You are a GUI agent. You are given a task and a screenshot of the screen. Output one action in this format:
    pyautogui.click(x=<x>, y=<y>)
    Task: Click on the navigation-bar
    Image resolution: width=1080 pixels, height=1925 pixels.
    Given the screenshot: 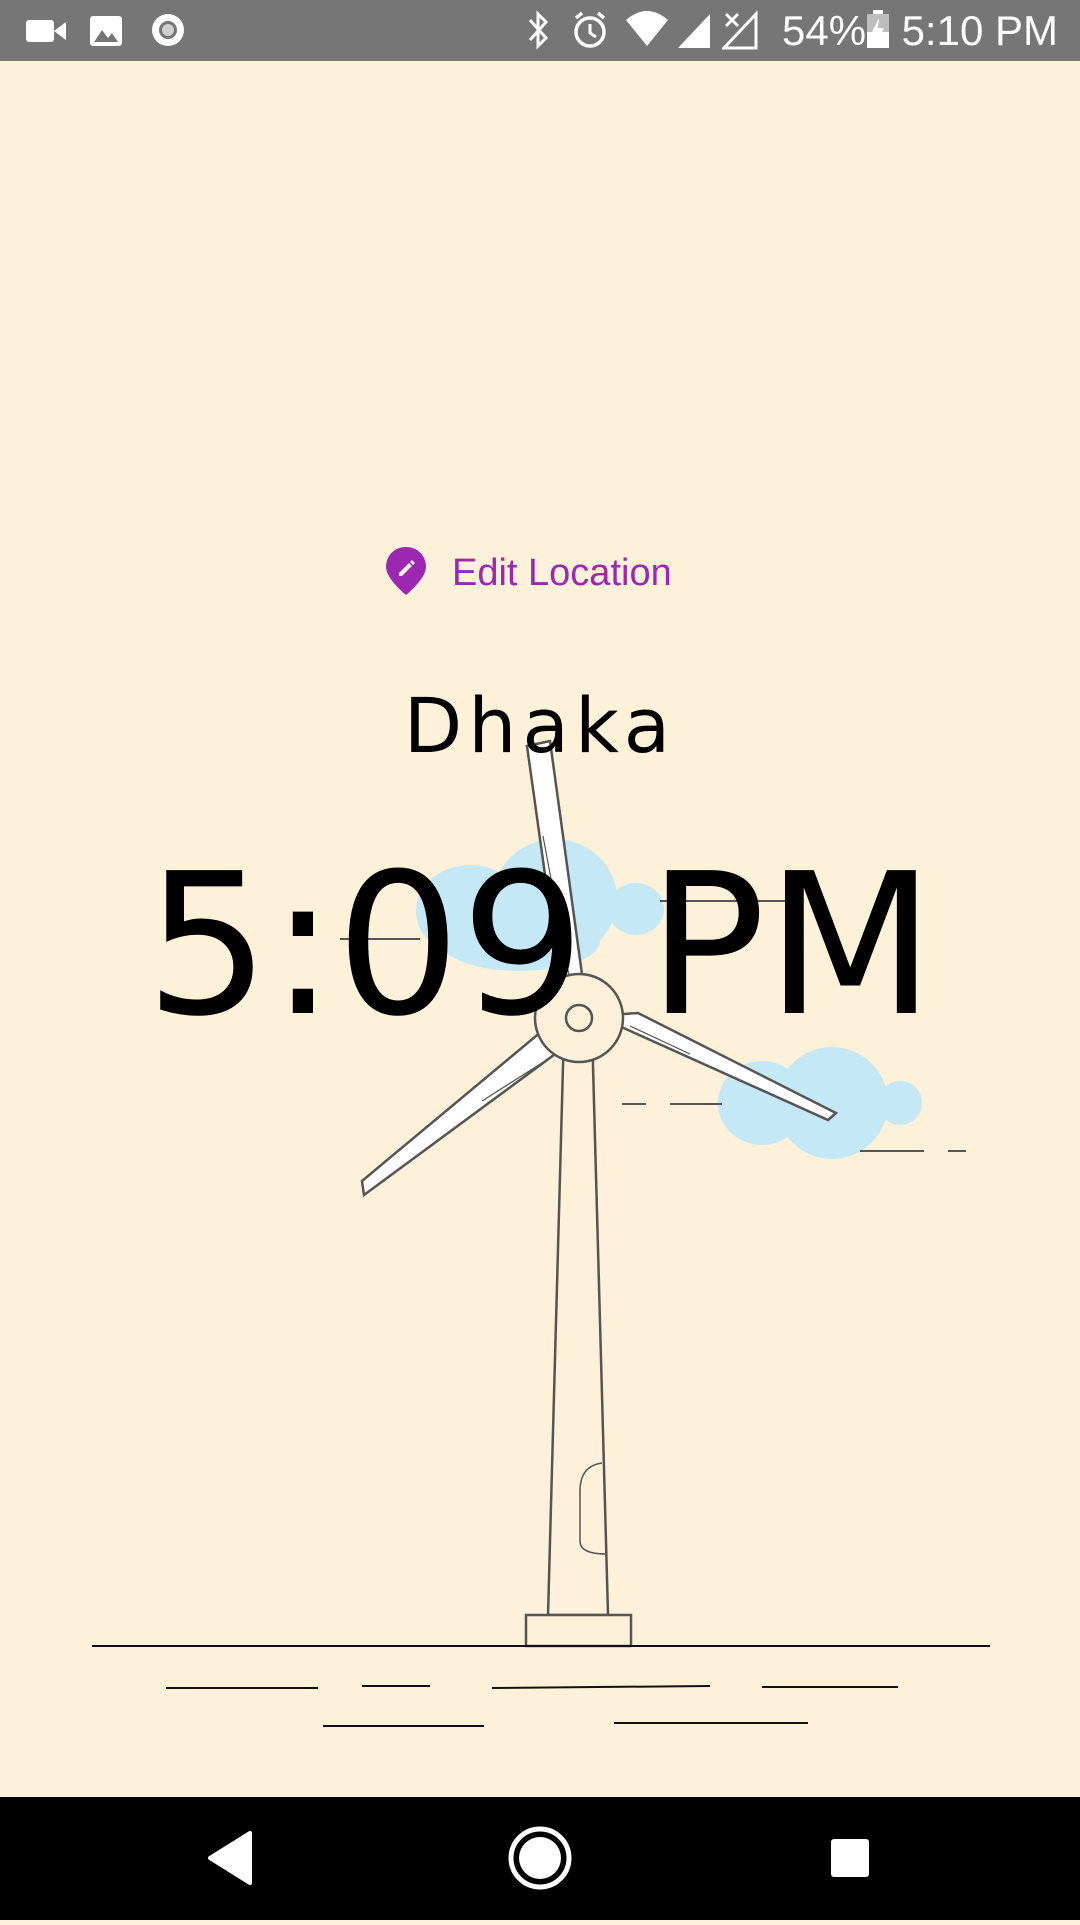 What is the action you would take?
    pyautogui.click(x=540, y=1858)
    